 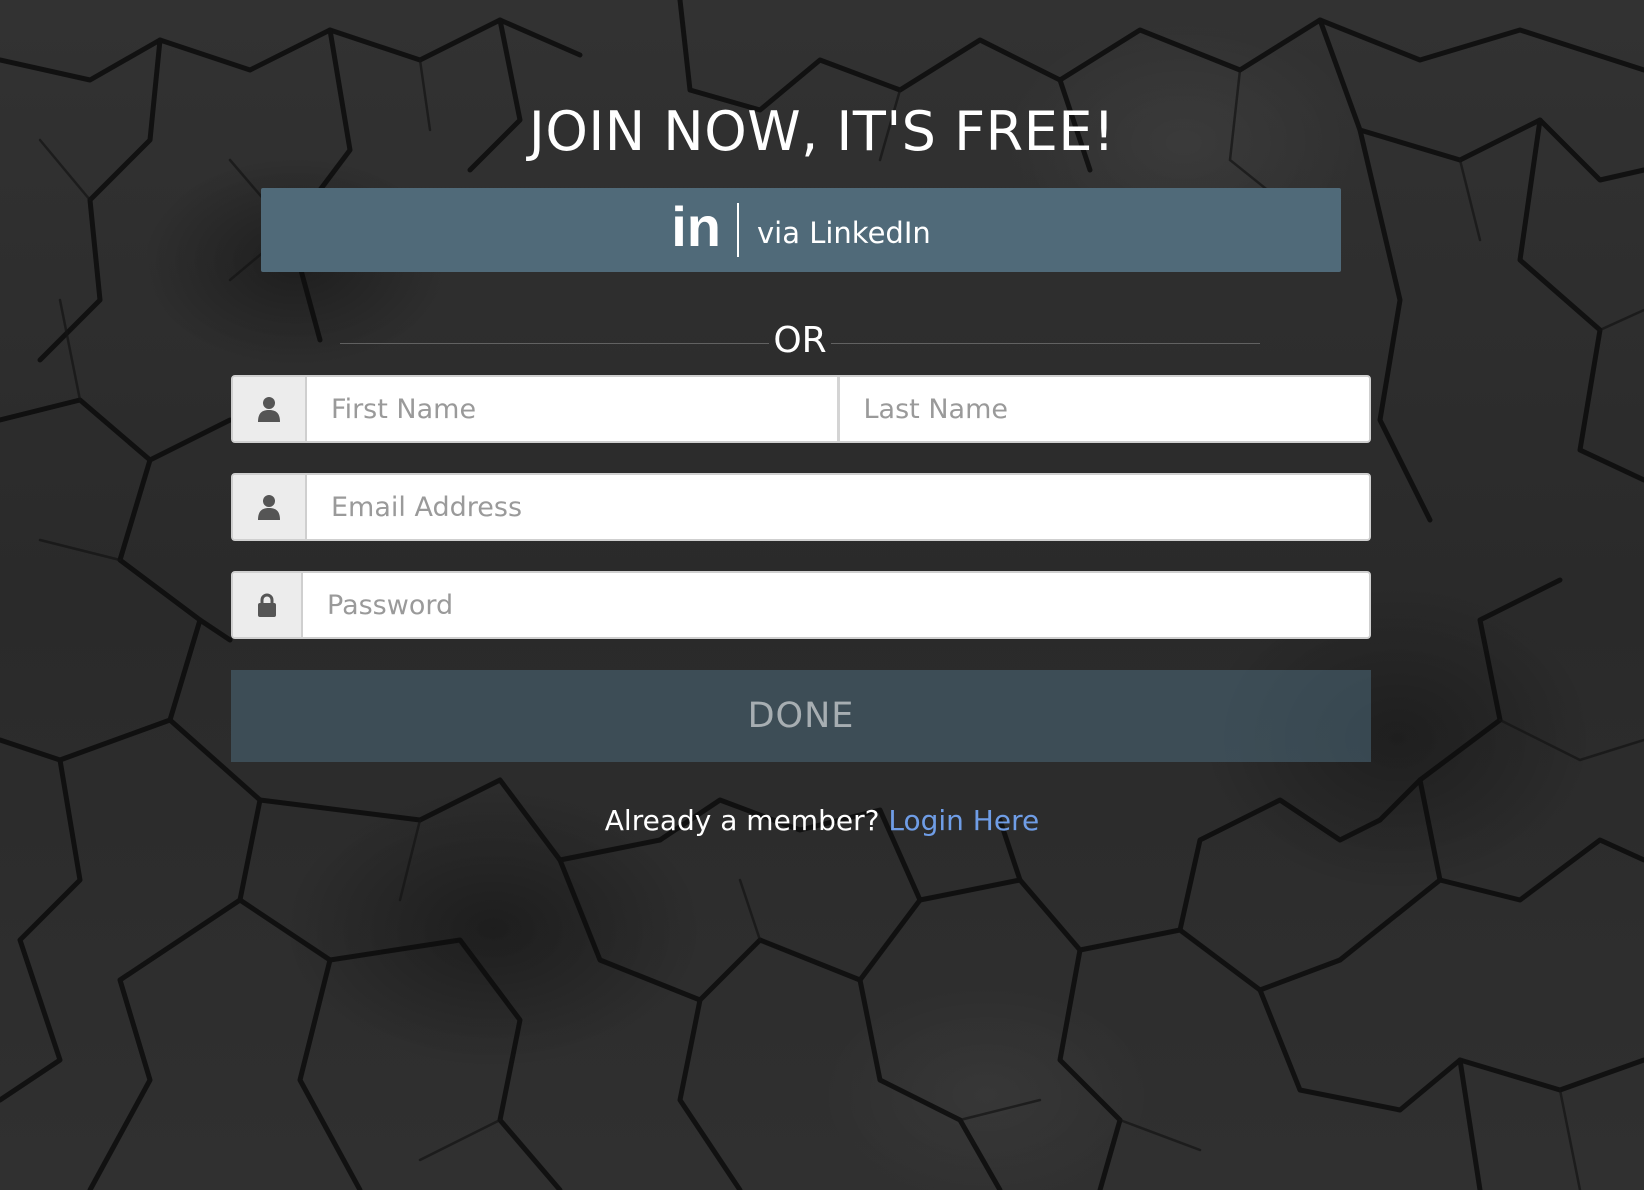 I want to click on or-text: OR, so click(x=800, y=340).